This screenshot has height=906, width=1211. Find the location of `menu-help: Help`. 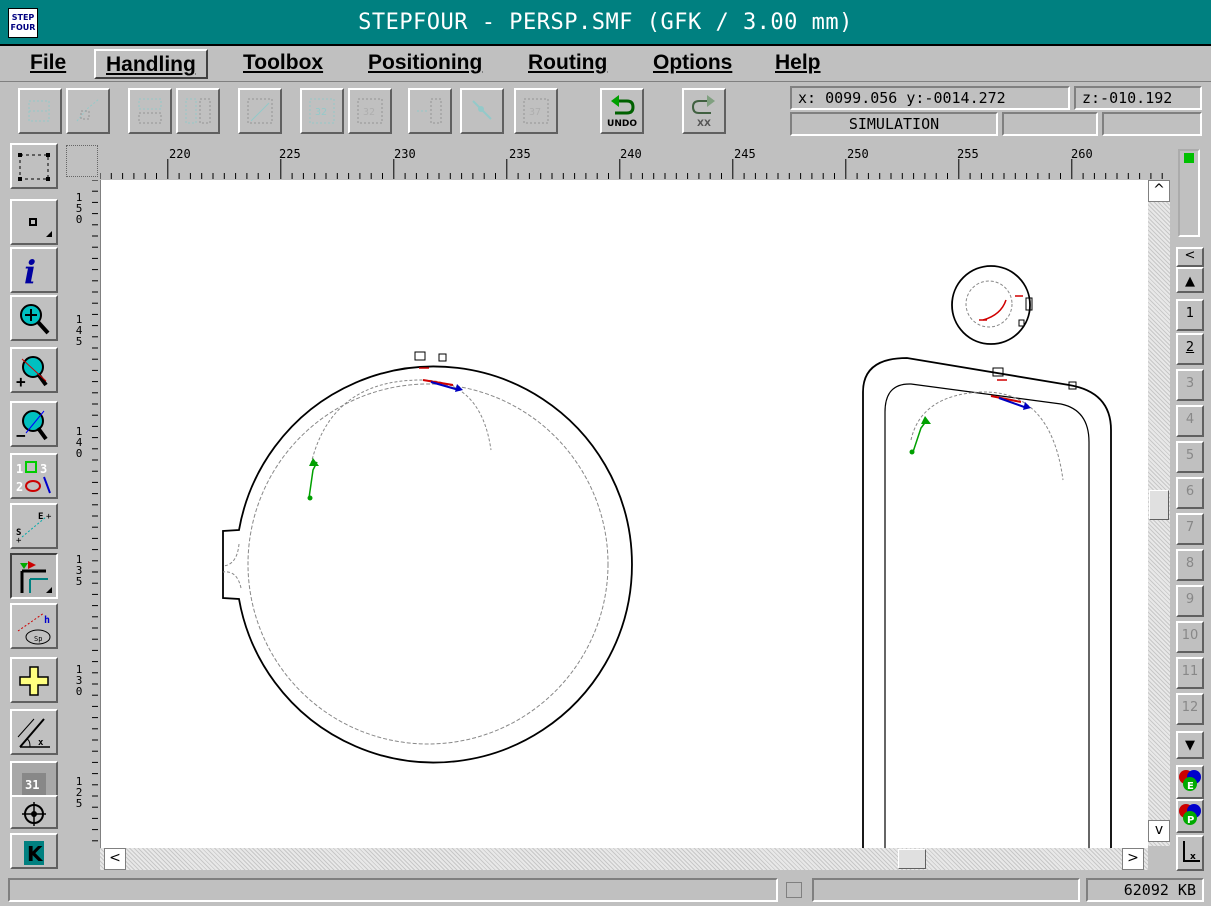

menu-help: Help is located at coordinates (798, 64).